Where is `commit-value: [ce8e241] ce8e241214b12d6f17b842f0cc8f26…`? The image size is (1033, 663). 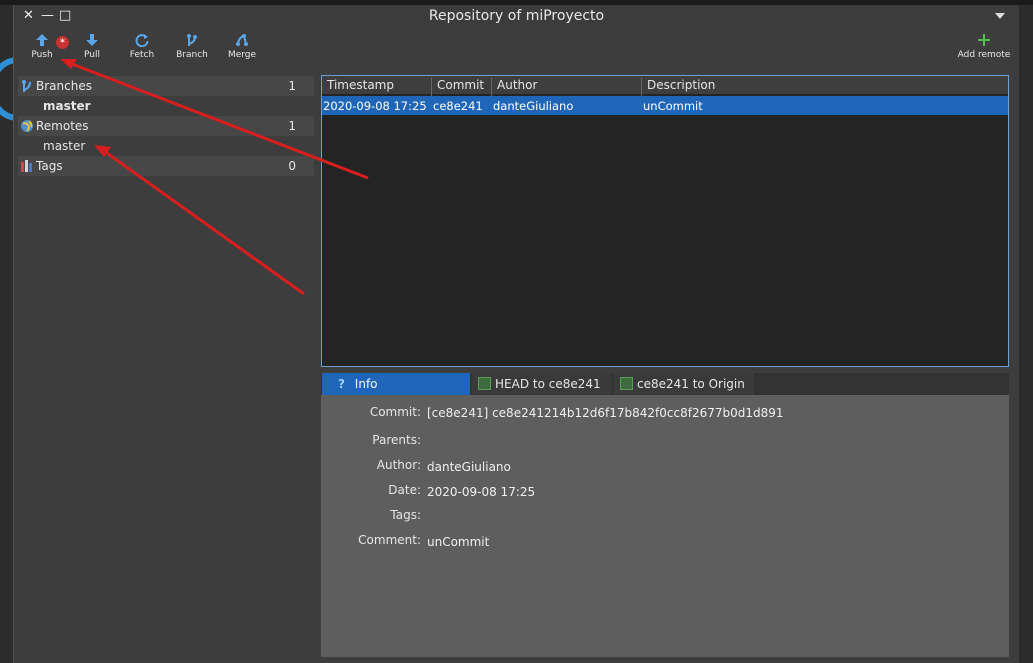
commit-value: [ce8e241] ce8e241214b12d6f17b842f0cc8f26… is located at coordinates (605, 413).